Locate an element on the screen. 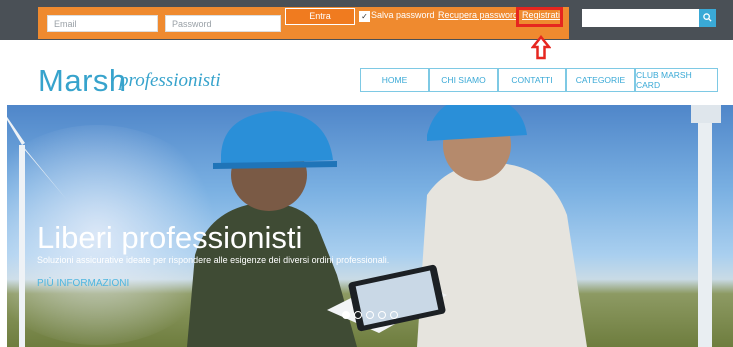 Image resolution: width=733 pixels, height=347 pixels. search-icon is located at coordinates (707, 17).